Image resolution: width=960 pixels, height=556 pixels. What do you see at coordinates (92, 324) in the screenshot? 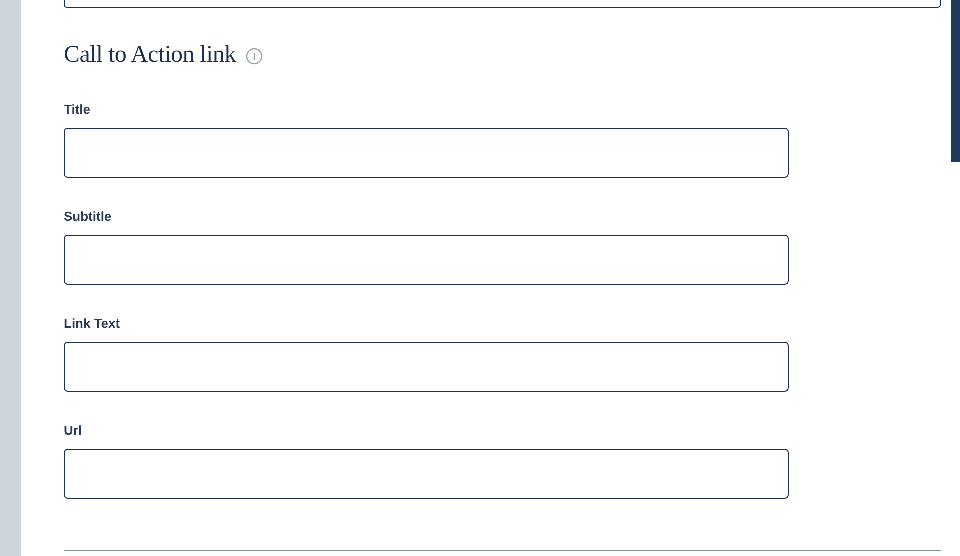
I see `field-label: Link Text` at bounding box center [92, 324].